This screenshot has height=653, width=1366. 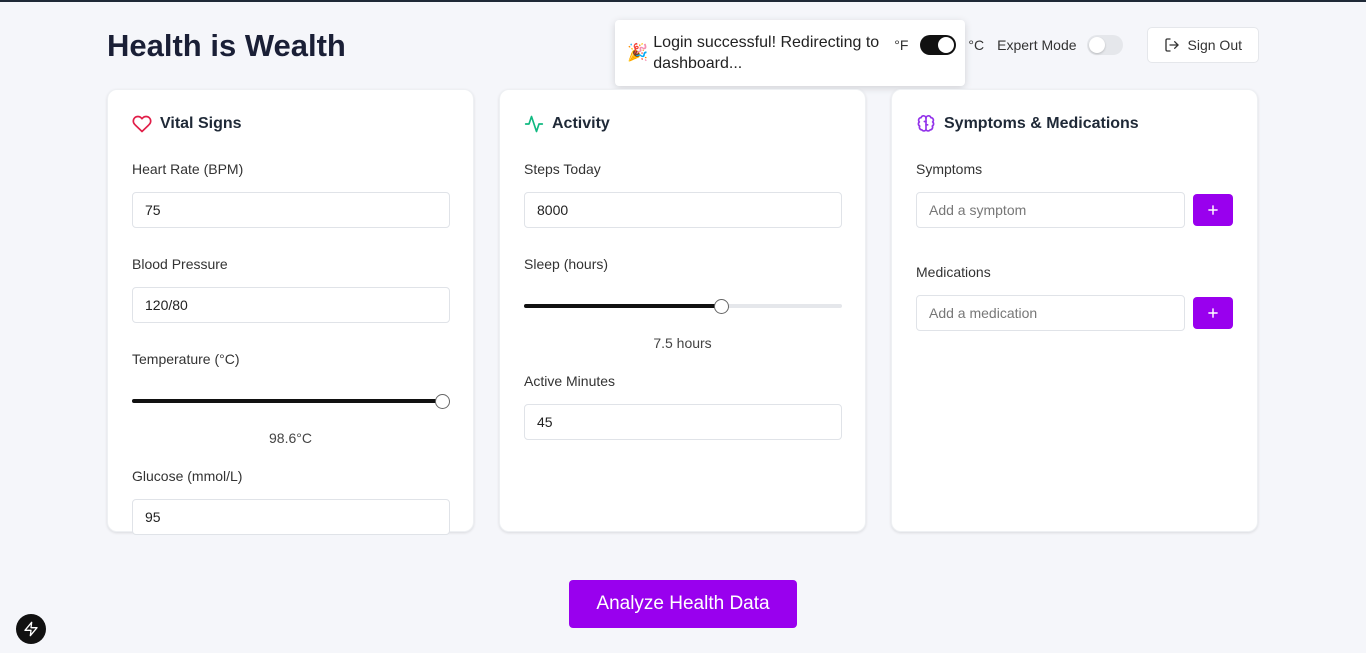 I want to click on brain-icon, so click(x=926, y=123).